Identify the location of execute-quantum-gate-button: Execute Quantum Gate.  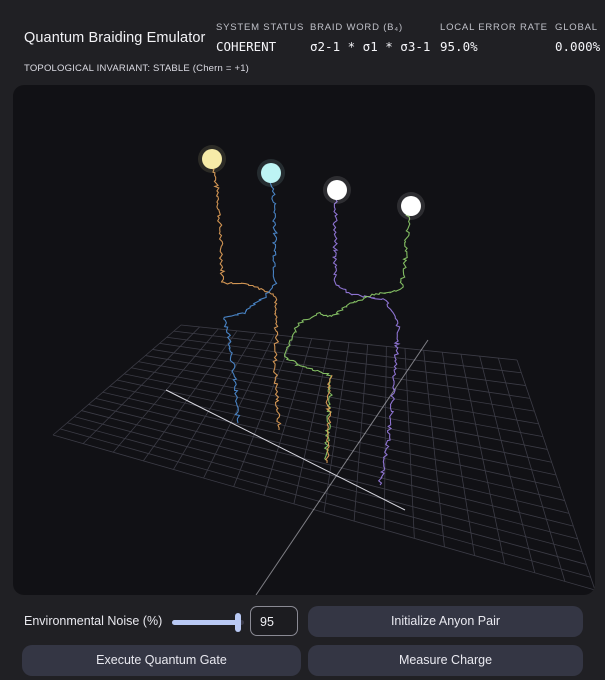
(161, 660).